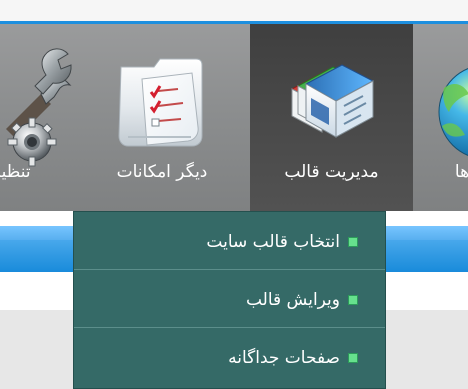 The image size is (468, 389). I want to click on submenu-item-edit-template: ویرایش قالب, so click(229, 299).